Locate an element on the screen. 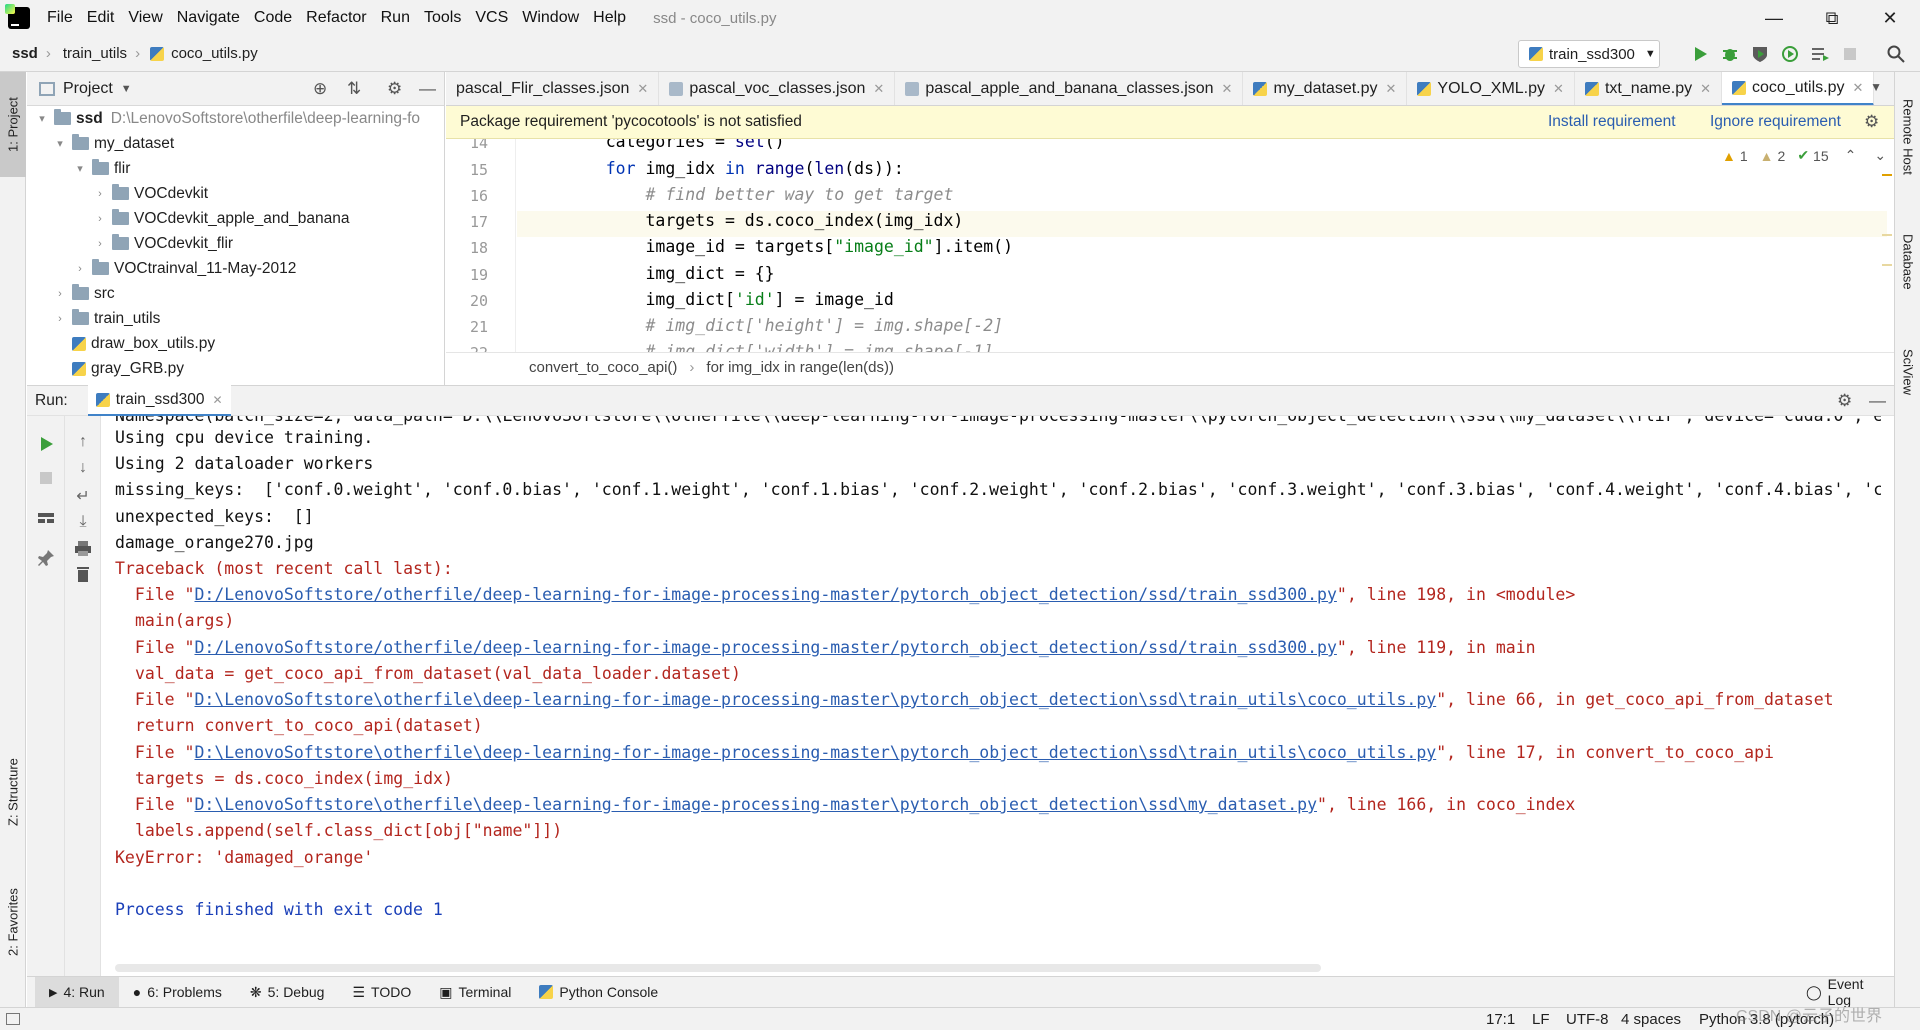 This screenshot has height=1030, width=1920. tree-item: › VOCdevkit is located at coordinates (150, 193).